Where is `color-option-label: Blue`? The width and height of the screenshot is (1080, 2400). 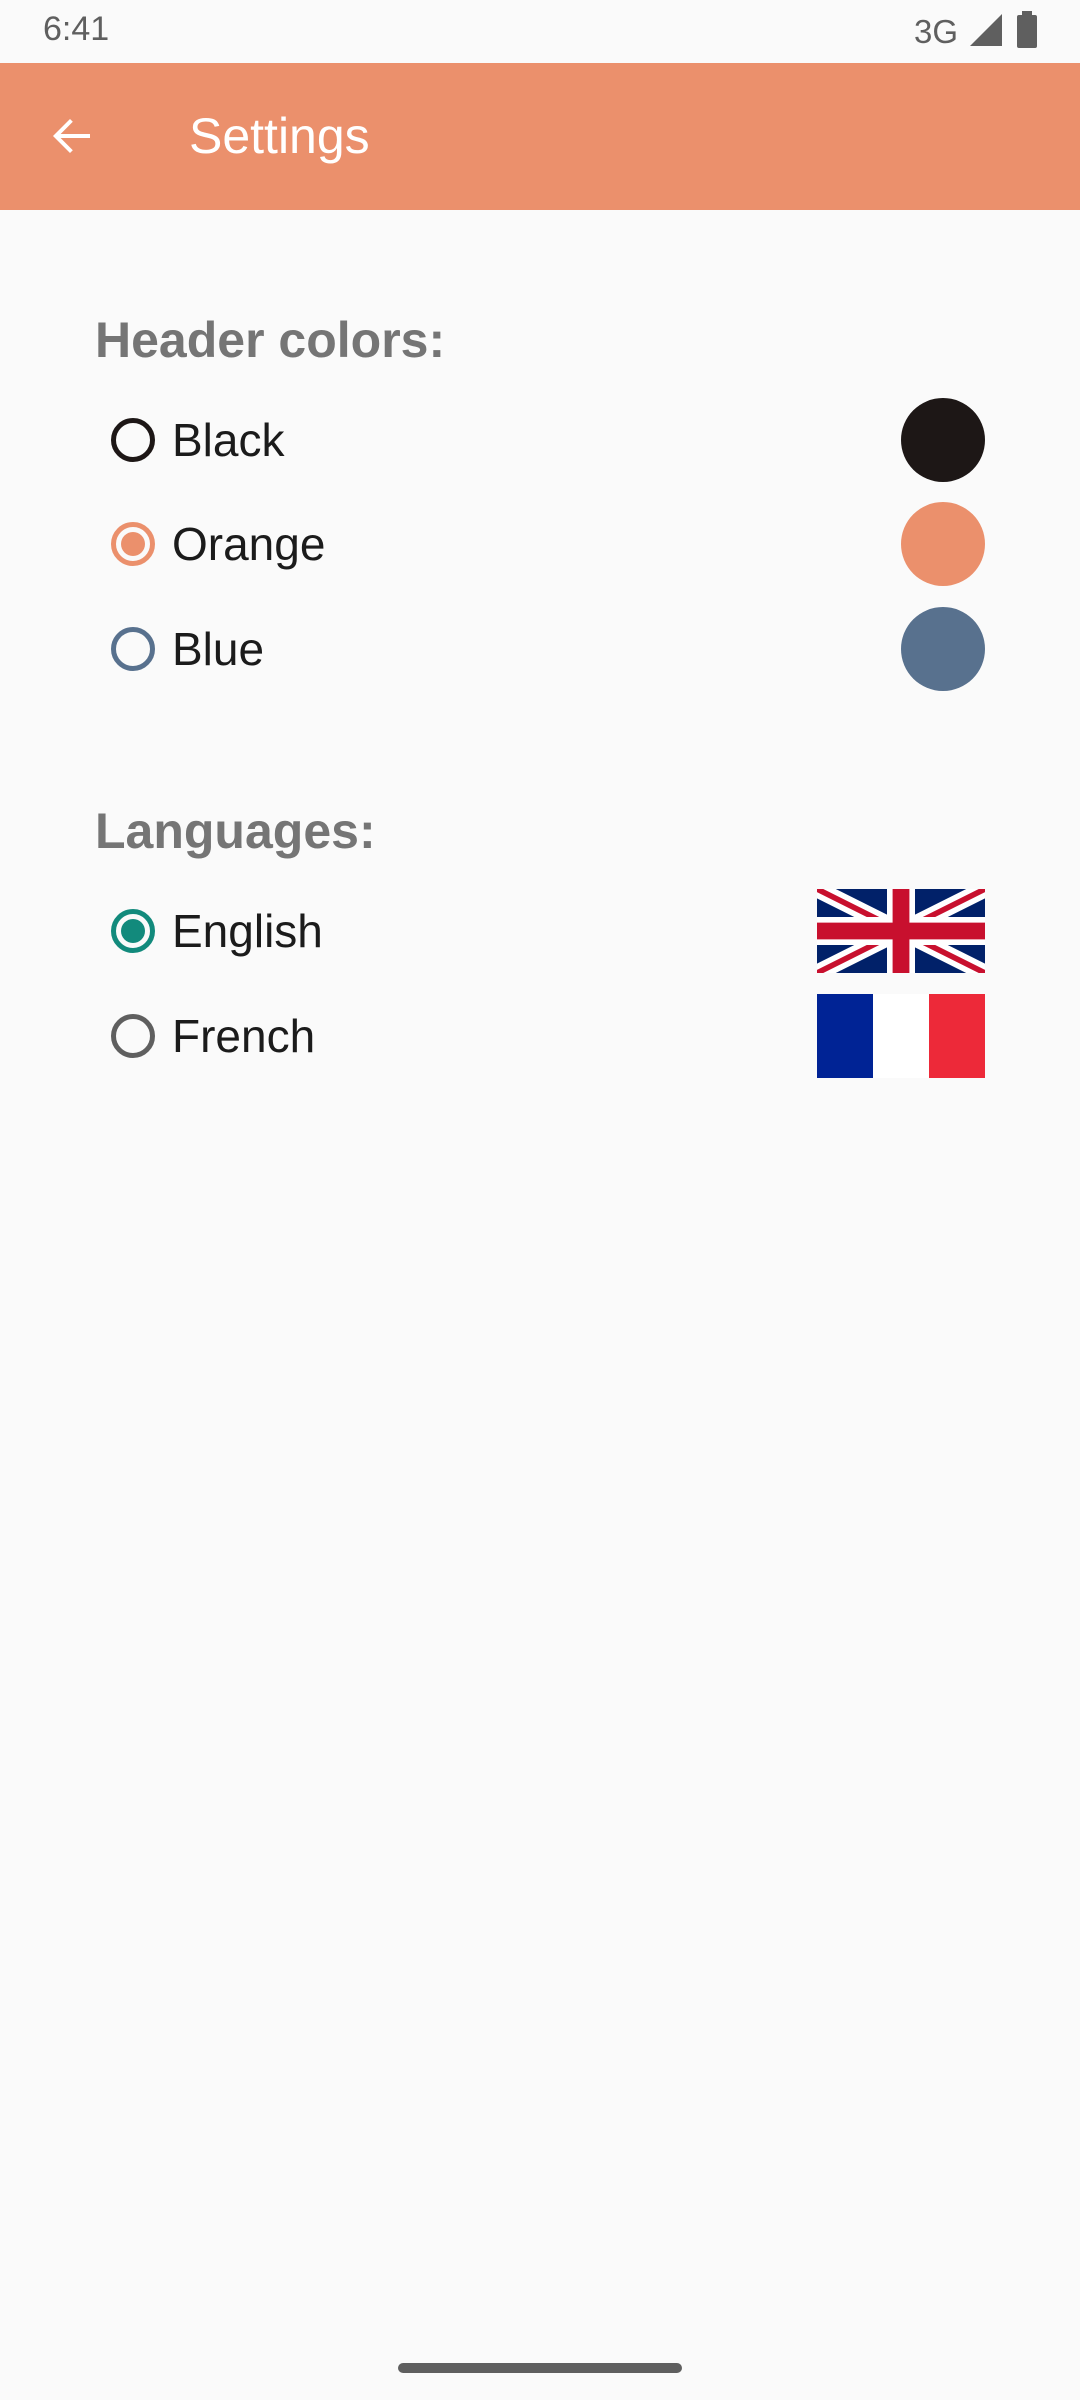
color-option-label: Blue is located at coordinates (218, 649).